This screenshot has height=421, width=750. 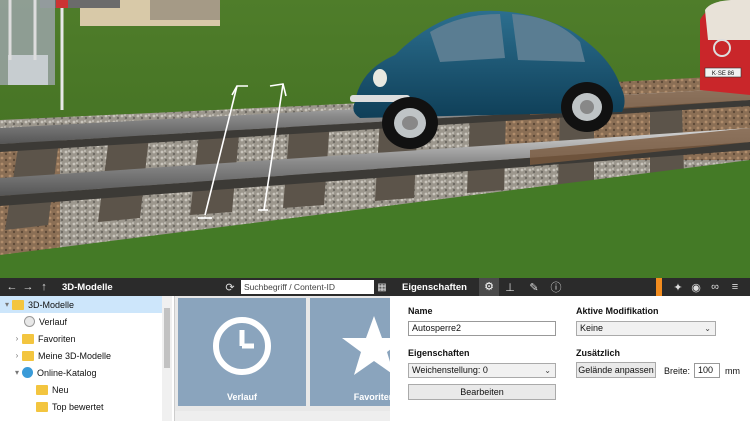 I want to click on eigenschaften-select: Weichenstellung: 0 ⌄, so click(x=482, y=370).